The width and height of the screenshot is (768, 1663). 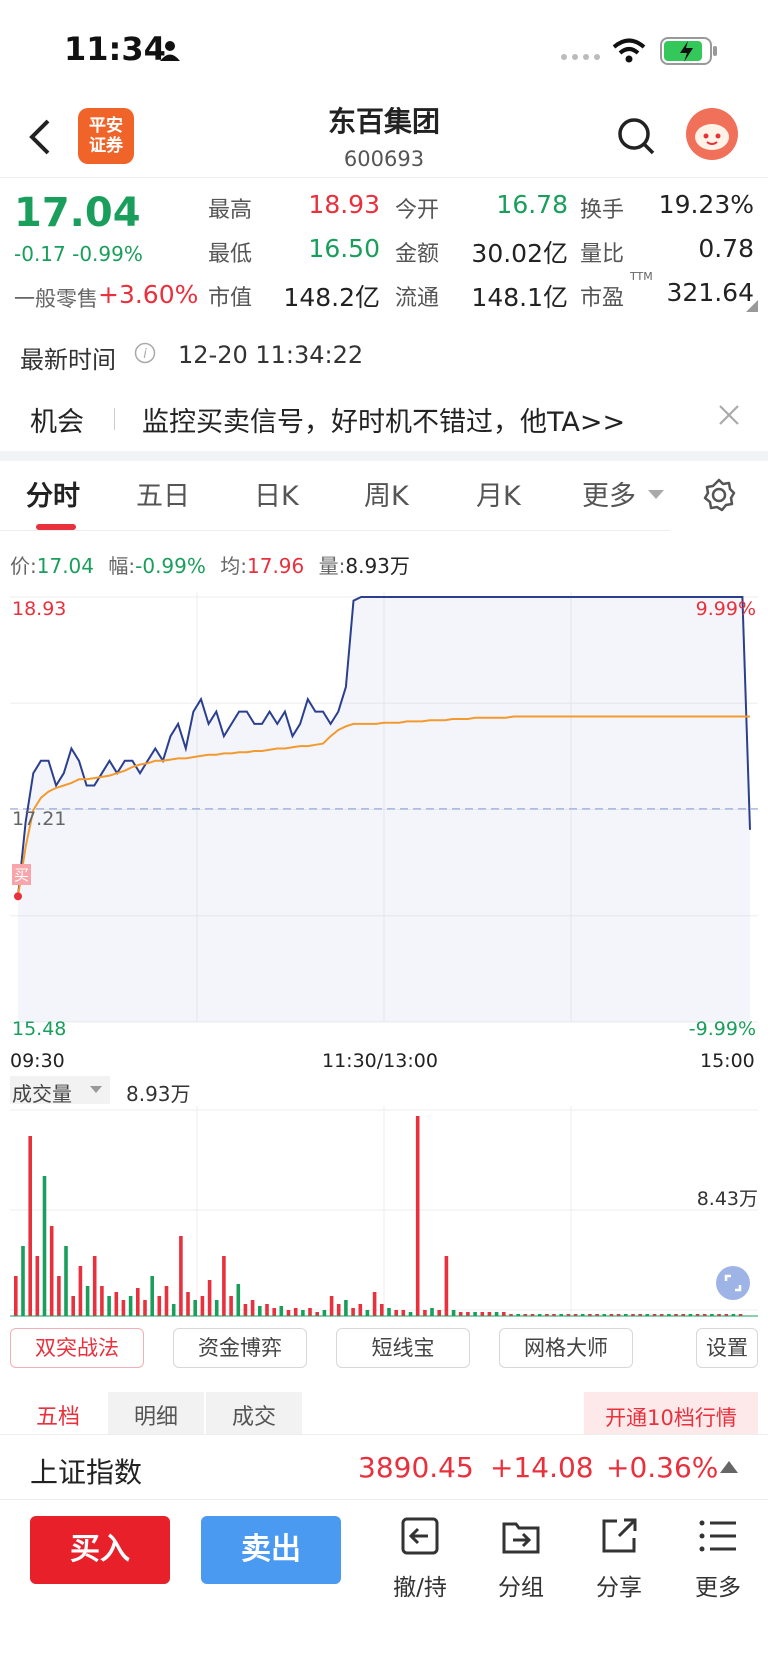 I want to click on sector-label: 一般零售, so click(x=56, y=298).